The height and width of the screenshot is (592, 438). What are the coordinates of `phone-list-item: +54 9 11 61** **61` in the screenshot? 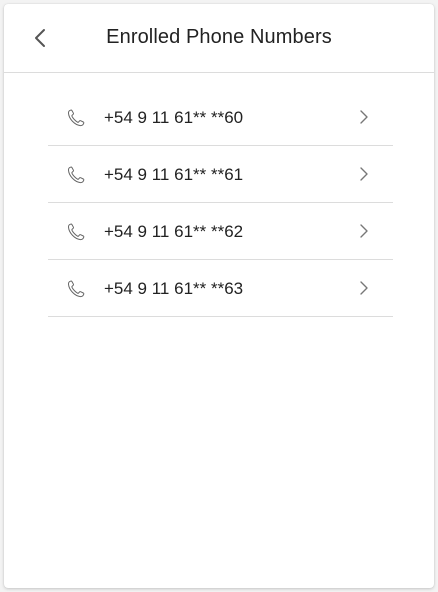 It's located at (220, 174).